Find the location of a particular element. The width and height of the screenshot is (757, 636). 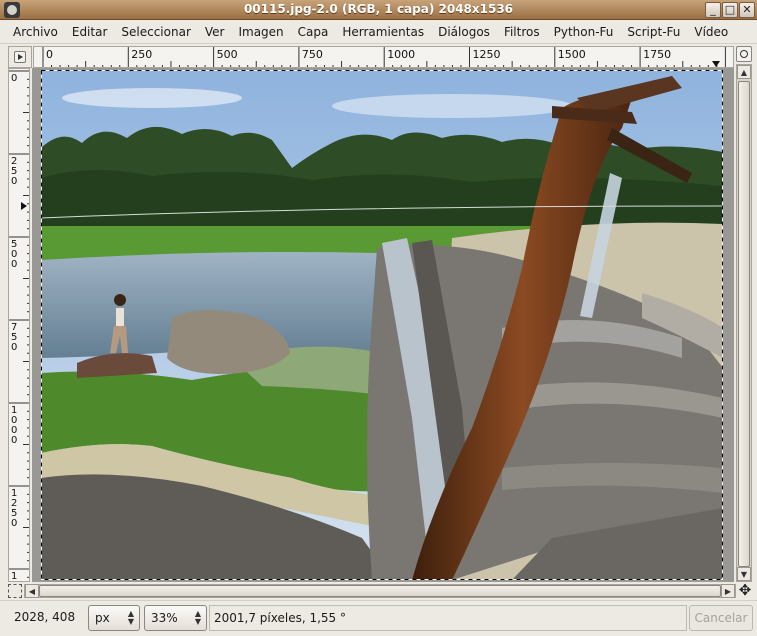

menu-arrow-icon is located at coordinates (20, 57).